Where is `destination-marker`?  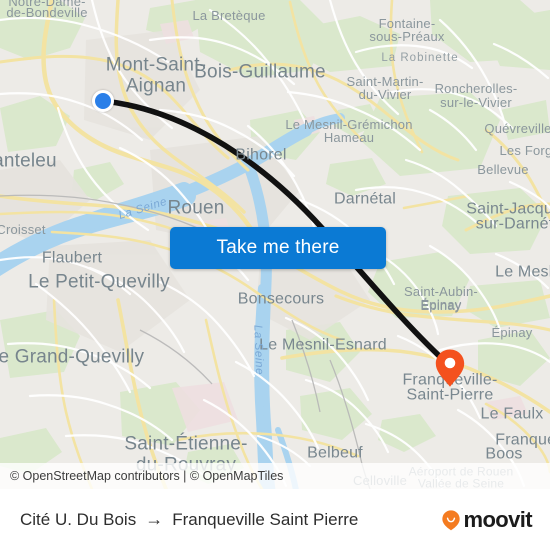
destination-marker is located at coordinates (450, 368).